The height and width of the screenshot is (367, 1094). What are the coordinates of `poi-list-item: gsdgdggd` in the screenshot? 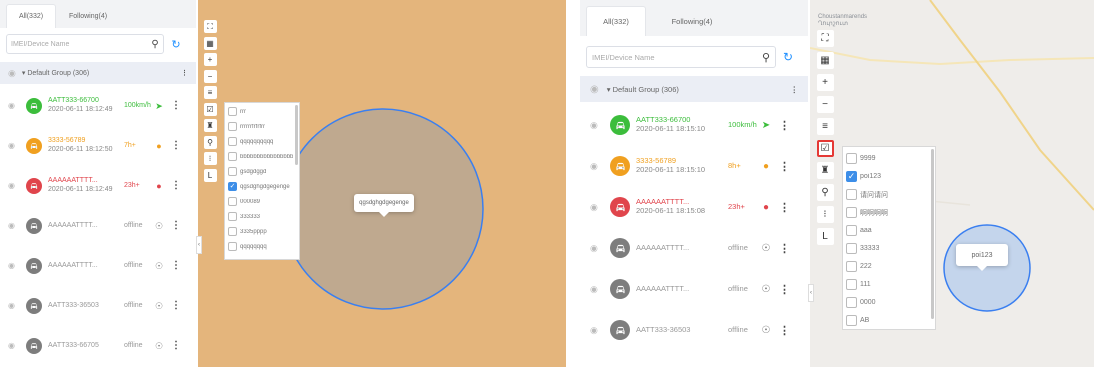 It's located at (262, 171).